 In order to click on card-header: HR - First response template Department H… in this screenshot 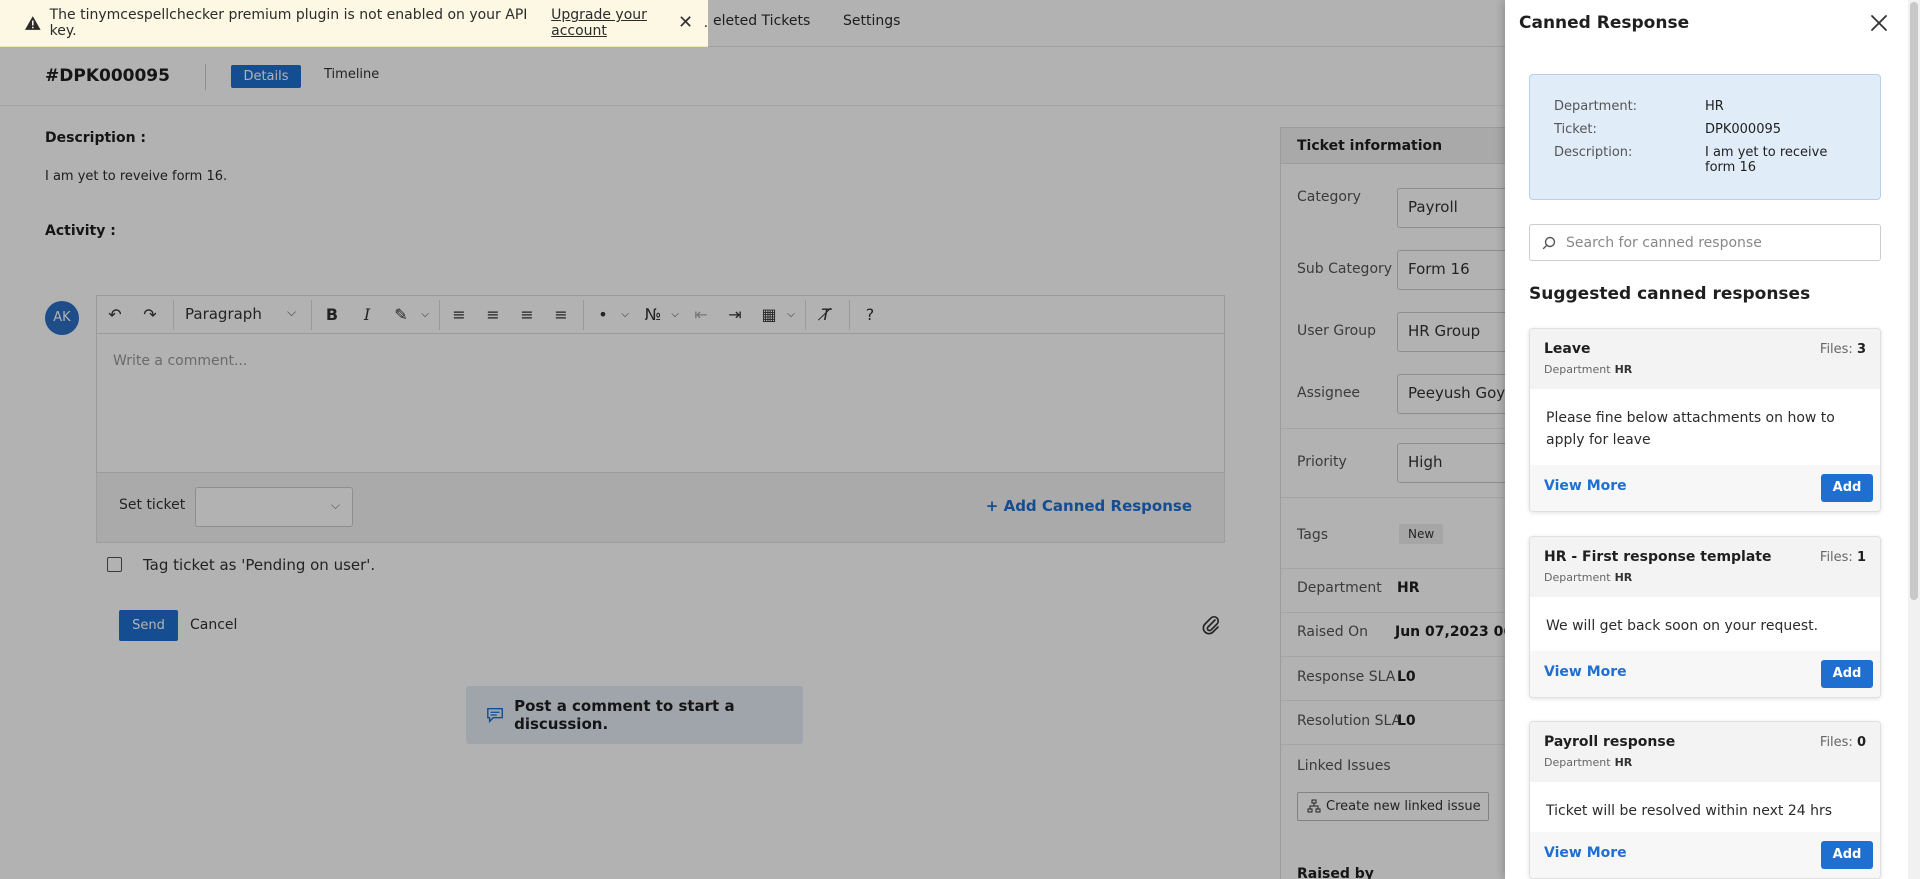, I will do `click(1705, 567)`.